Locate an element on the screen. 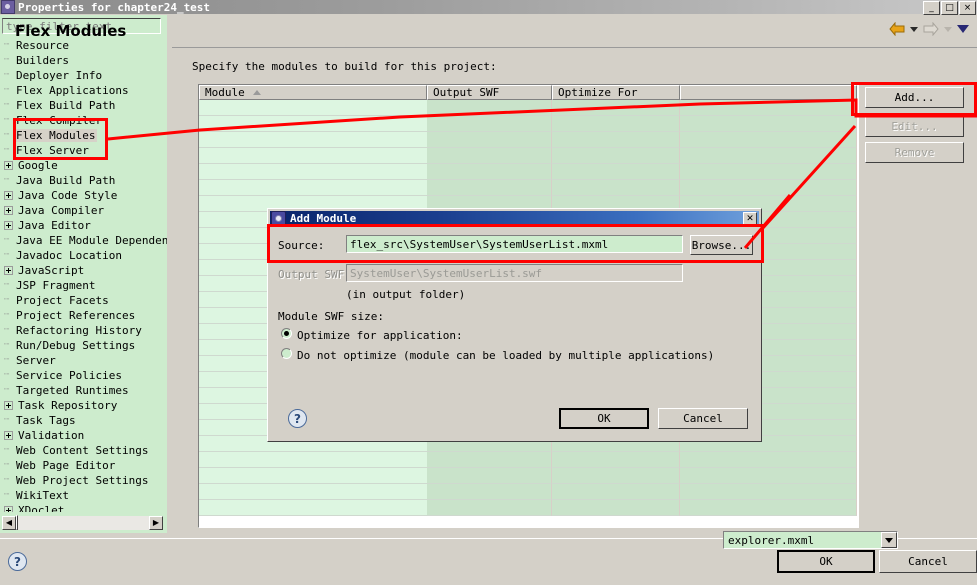 The image size is (977, 585). sidebar-item-resource: ┈ Resource is located at coordinates (83, 45).